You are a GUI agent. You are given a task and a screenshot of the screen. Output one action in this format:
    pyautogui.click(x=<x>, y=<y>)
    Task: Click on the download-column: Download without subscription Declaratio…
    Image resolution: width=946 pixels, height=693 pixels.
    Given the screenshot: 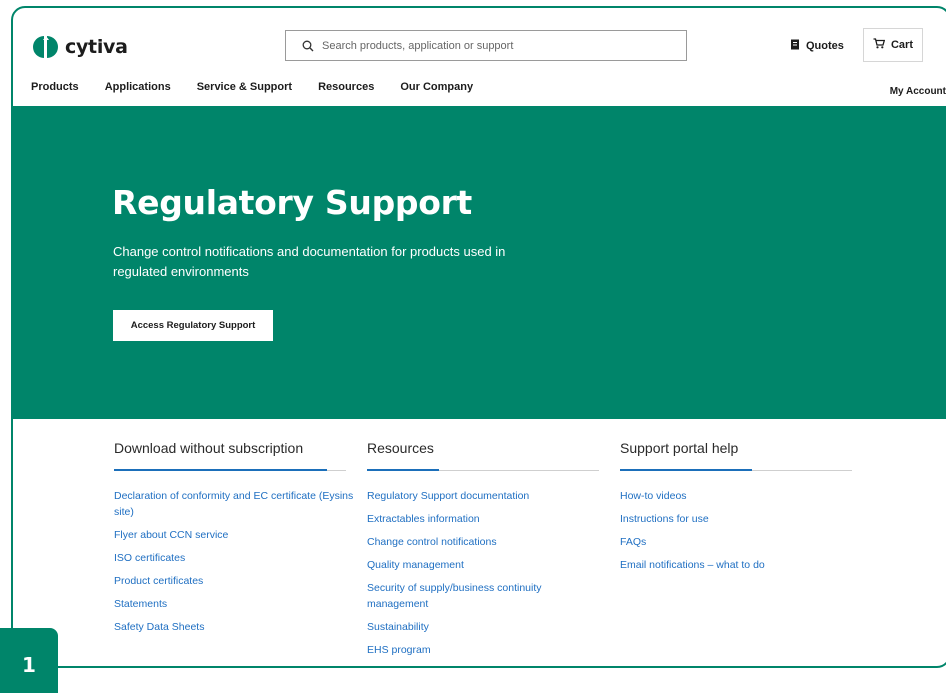 What is the action you would take?
    pyautogui.click(x=233, y=536)
    